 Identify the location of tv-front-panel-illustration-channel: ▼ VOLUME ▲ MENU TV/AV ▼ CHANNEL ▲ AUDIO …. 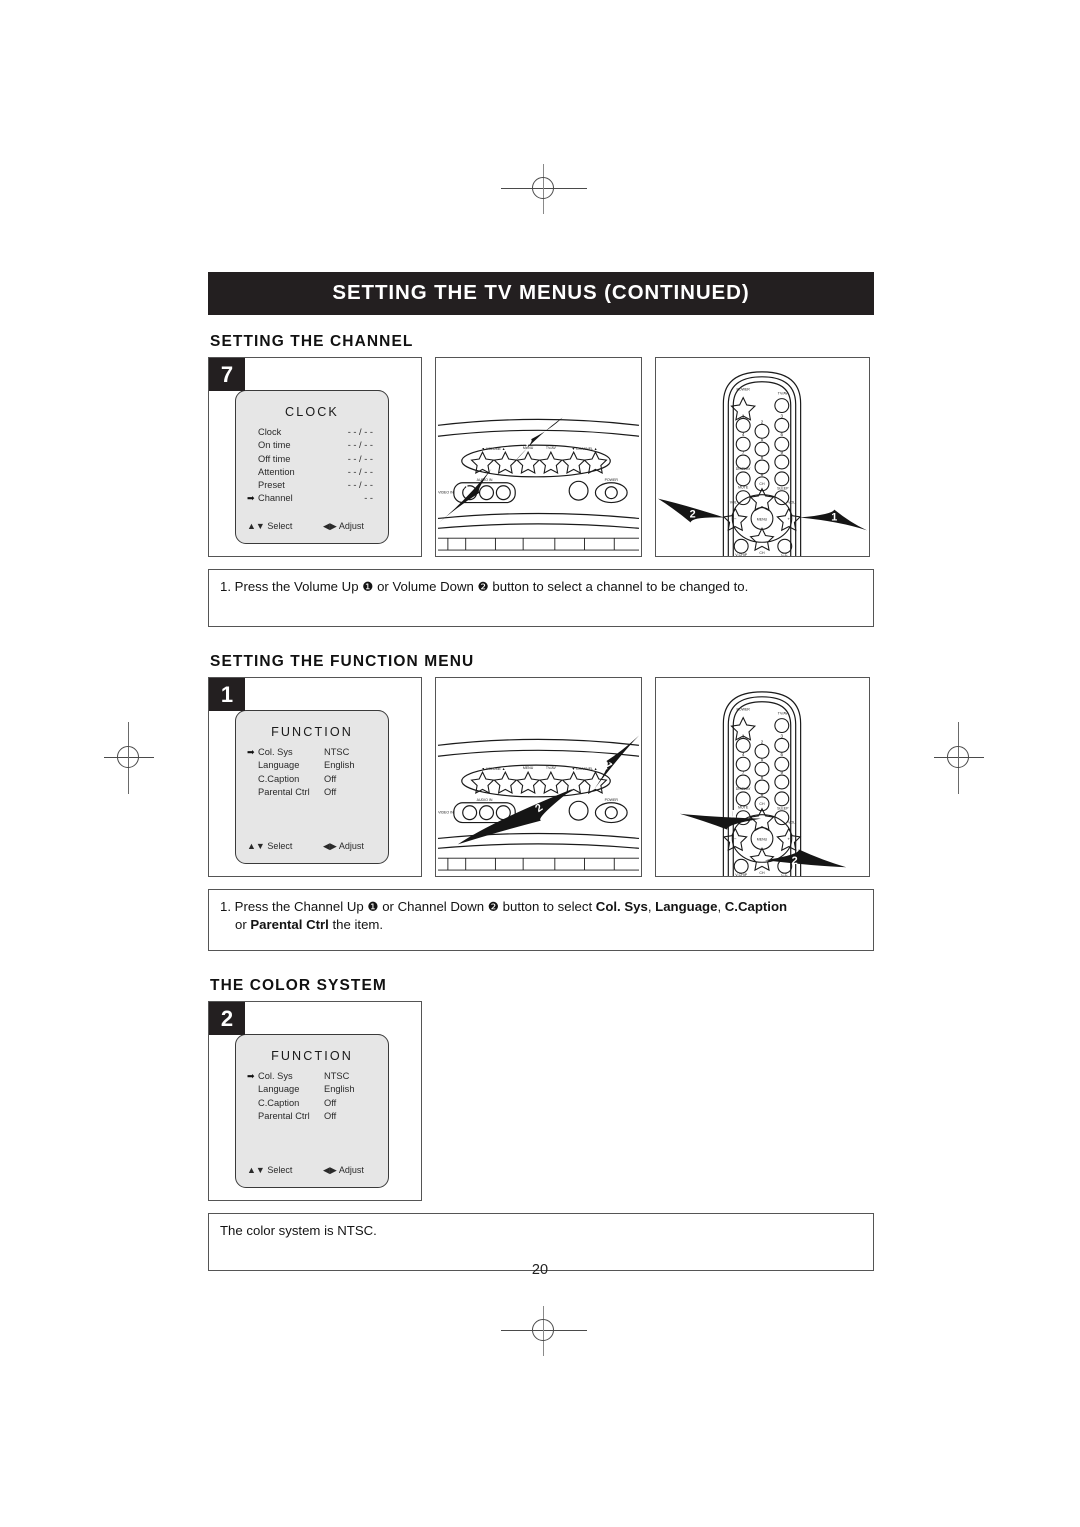
(538, 457).